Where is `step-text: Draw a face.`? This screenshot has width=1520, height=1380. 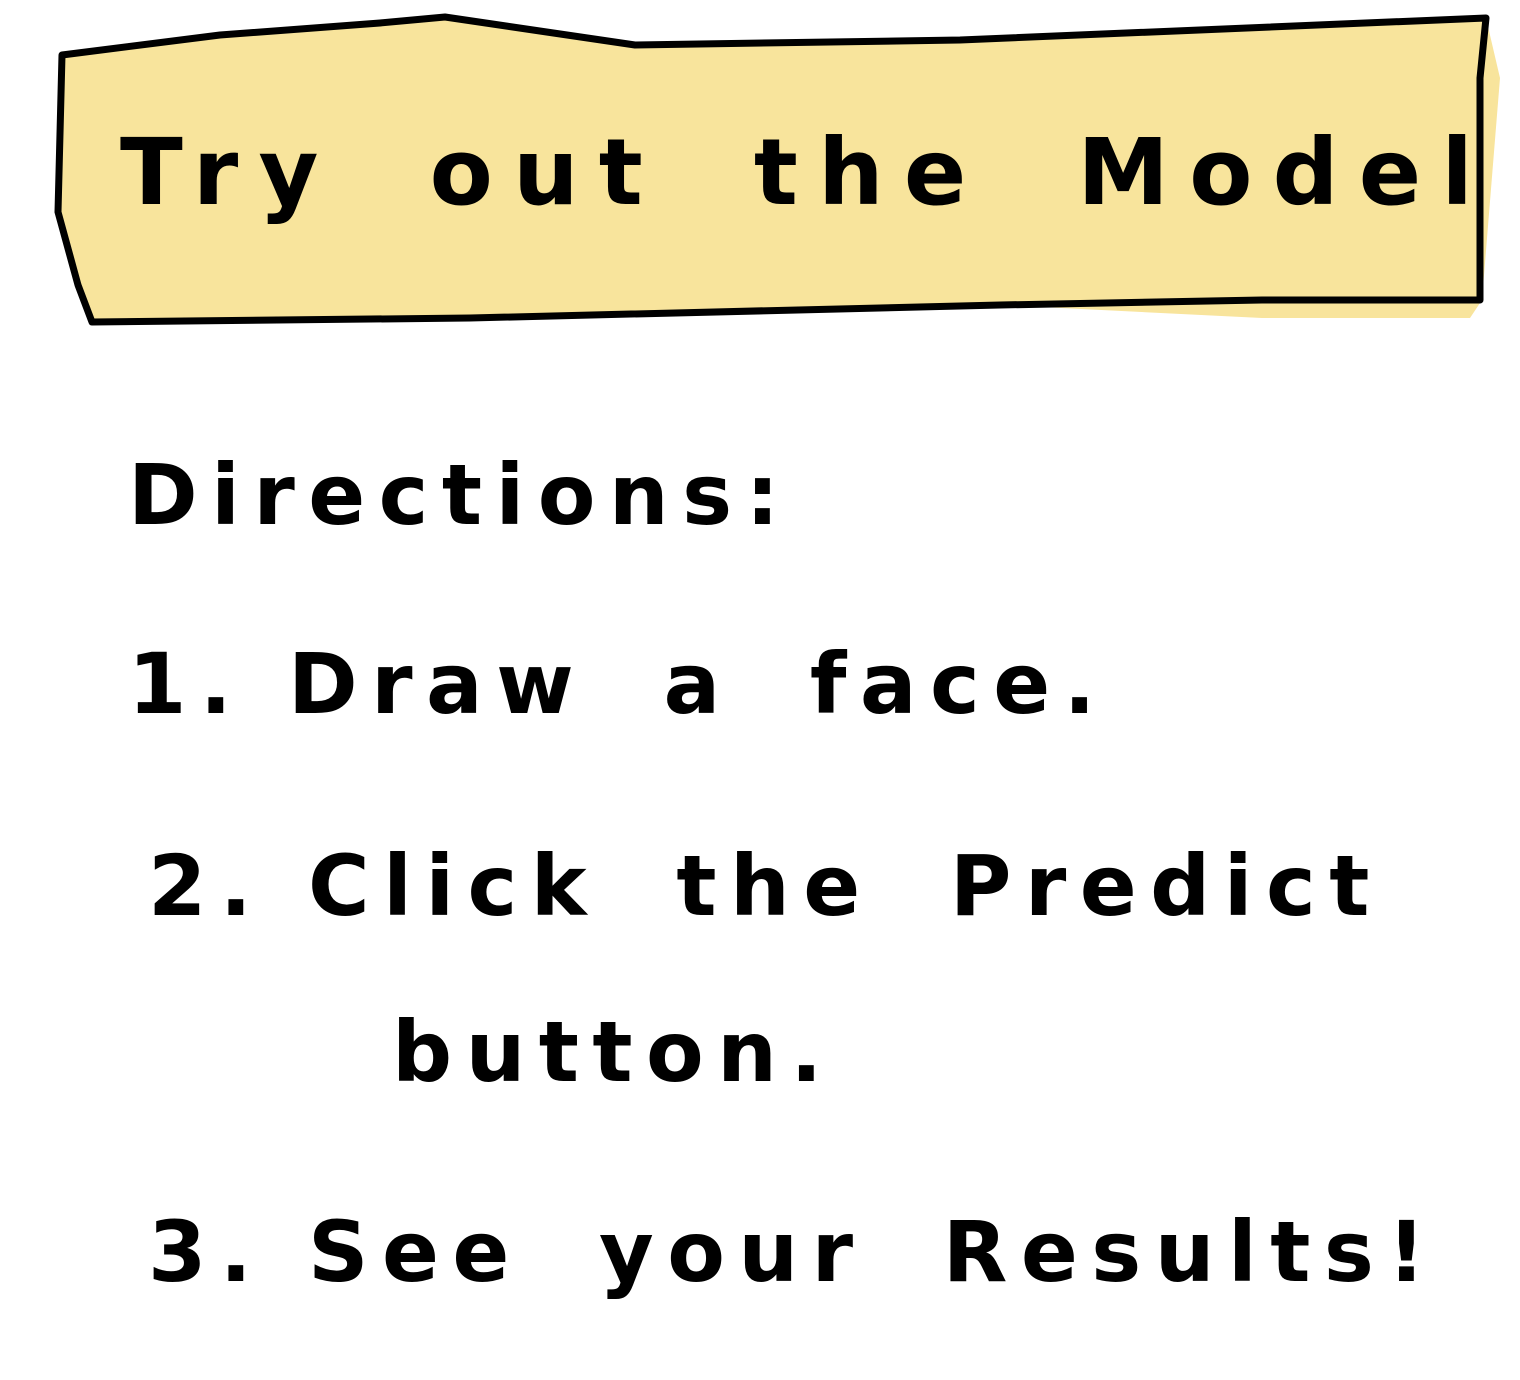 step-text: Draw a face. is located at coordinates (698, 684).